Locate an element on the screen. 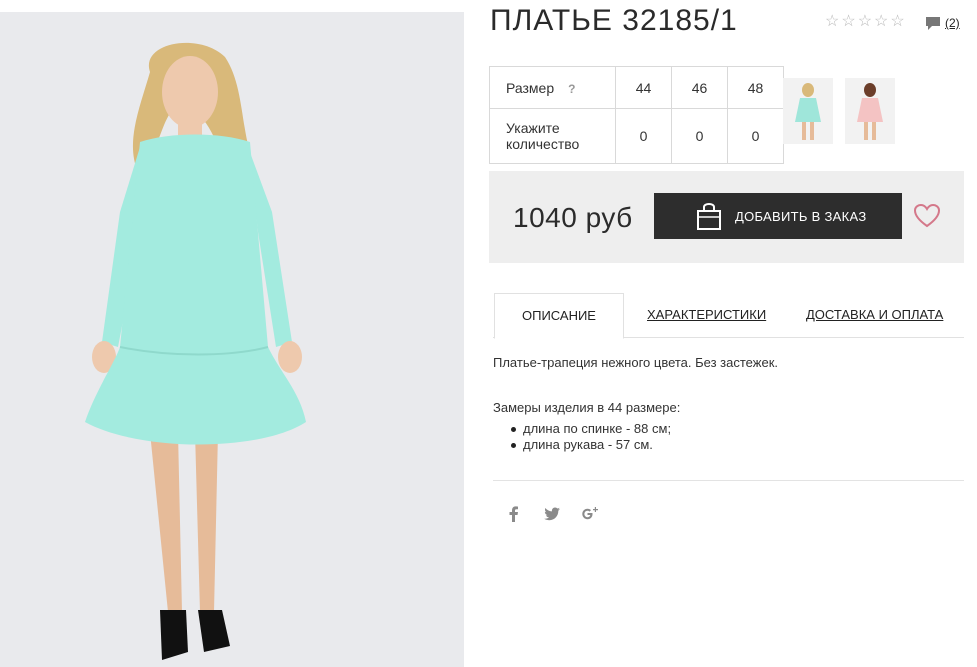  rating-stars: ☆ ☆ ☆ ☆ ☆ is located at coordinates (865, 22).